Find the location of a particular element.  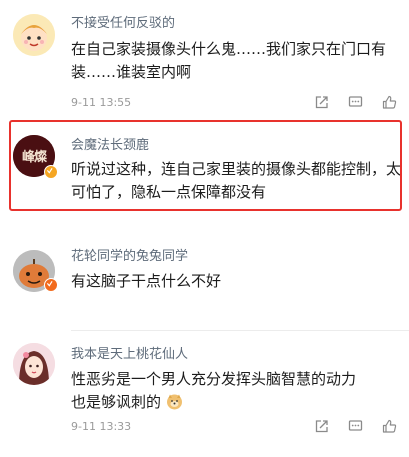

divider is located at coordinates (240, 330).